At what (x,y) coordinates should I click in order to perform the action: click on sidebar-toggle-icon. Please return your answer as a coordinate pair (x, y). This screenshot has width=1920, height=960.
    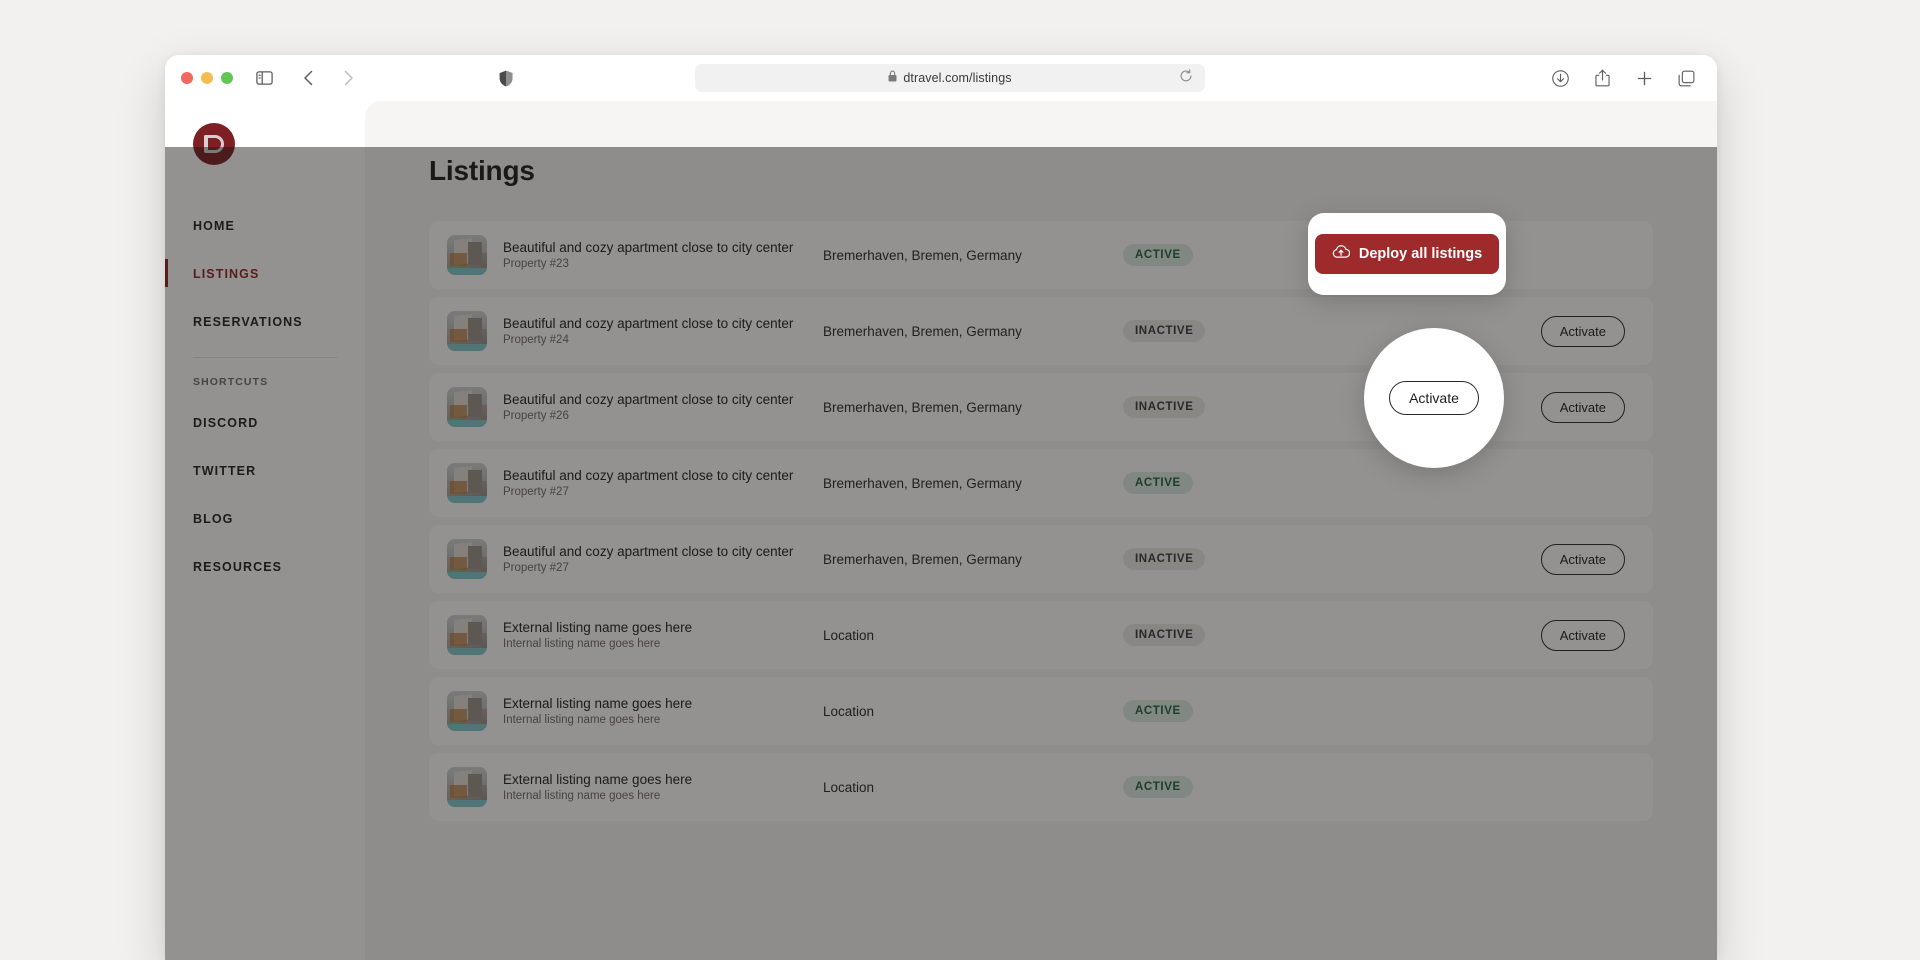
    Looking at the image, I should click on (264, 78).